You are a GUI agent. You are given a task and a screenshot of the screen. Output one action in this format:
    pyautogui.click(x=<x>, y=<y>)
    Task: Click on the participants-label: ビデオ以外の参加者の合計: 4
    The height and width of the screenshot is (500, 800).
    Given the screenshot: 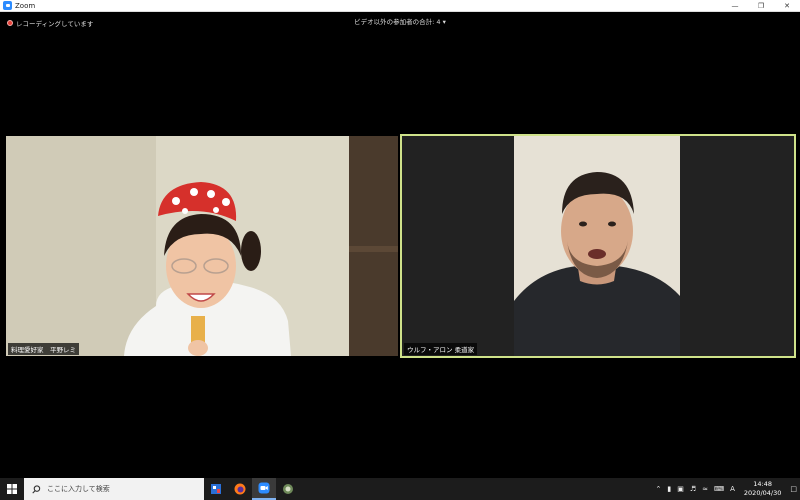 What is the action you would take?
    pyautogui.click(x=397, y=22)
    